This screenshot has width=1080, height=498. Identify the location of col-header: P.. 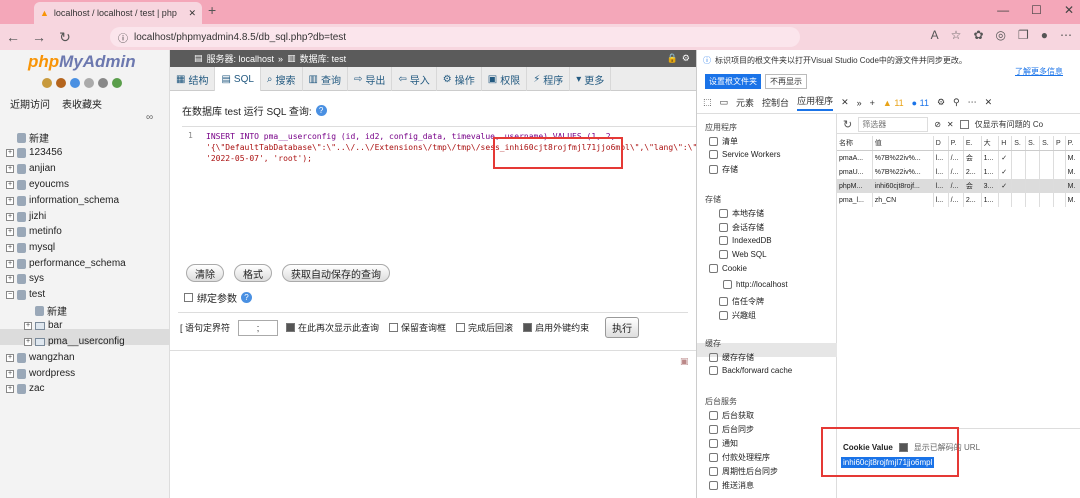
(956, 143).